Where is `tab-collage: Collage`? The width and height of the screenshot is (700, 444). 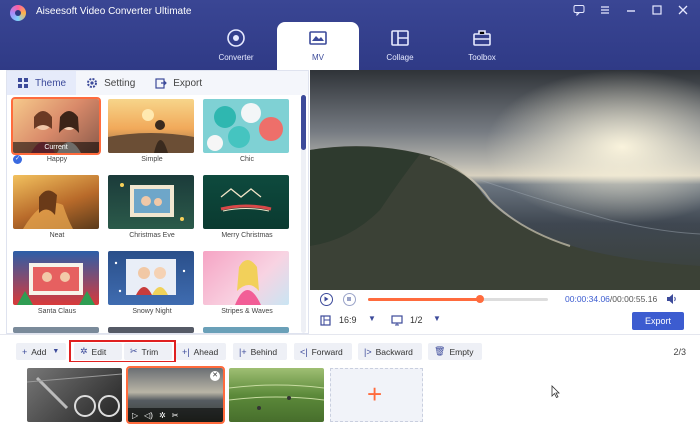 tab-collage: Collage is located at coordinates (400, 46).